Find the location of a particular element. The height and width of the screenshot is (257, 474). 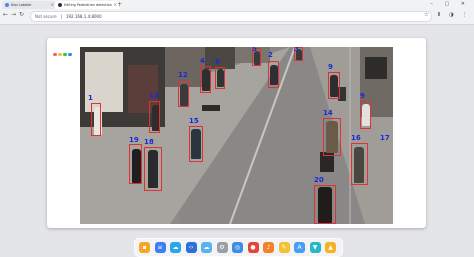

cloud-icon: ☁ is located at coordinates (175, 247).